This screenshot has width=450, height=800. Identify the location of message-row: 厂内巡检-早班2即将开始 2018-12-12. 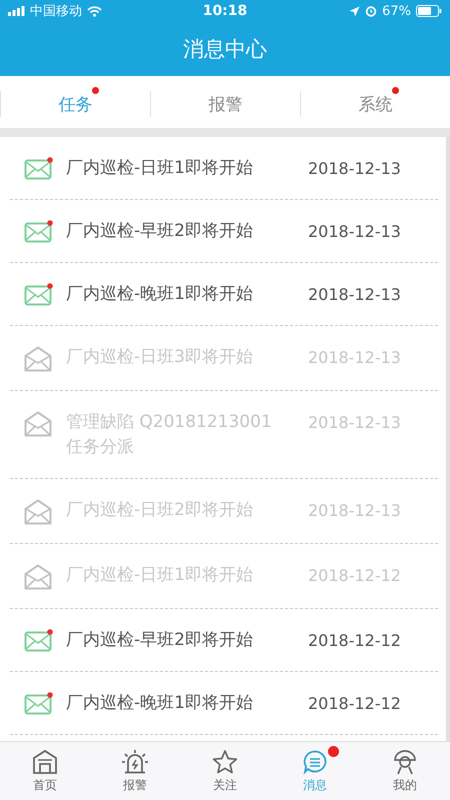
(224, 640).